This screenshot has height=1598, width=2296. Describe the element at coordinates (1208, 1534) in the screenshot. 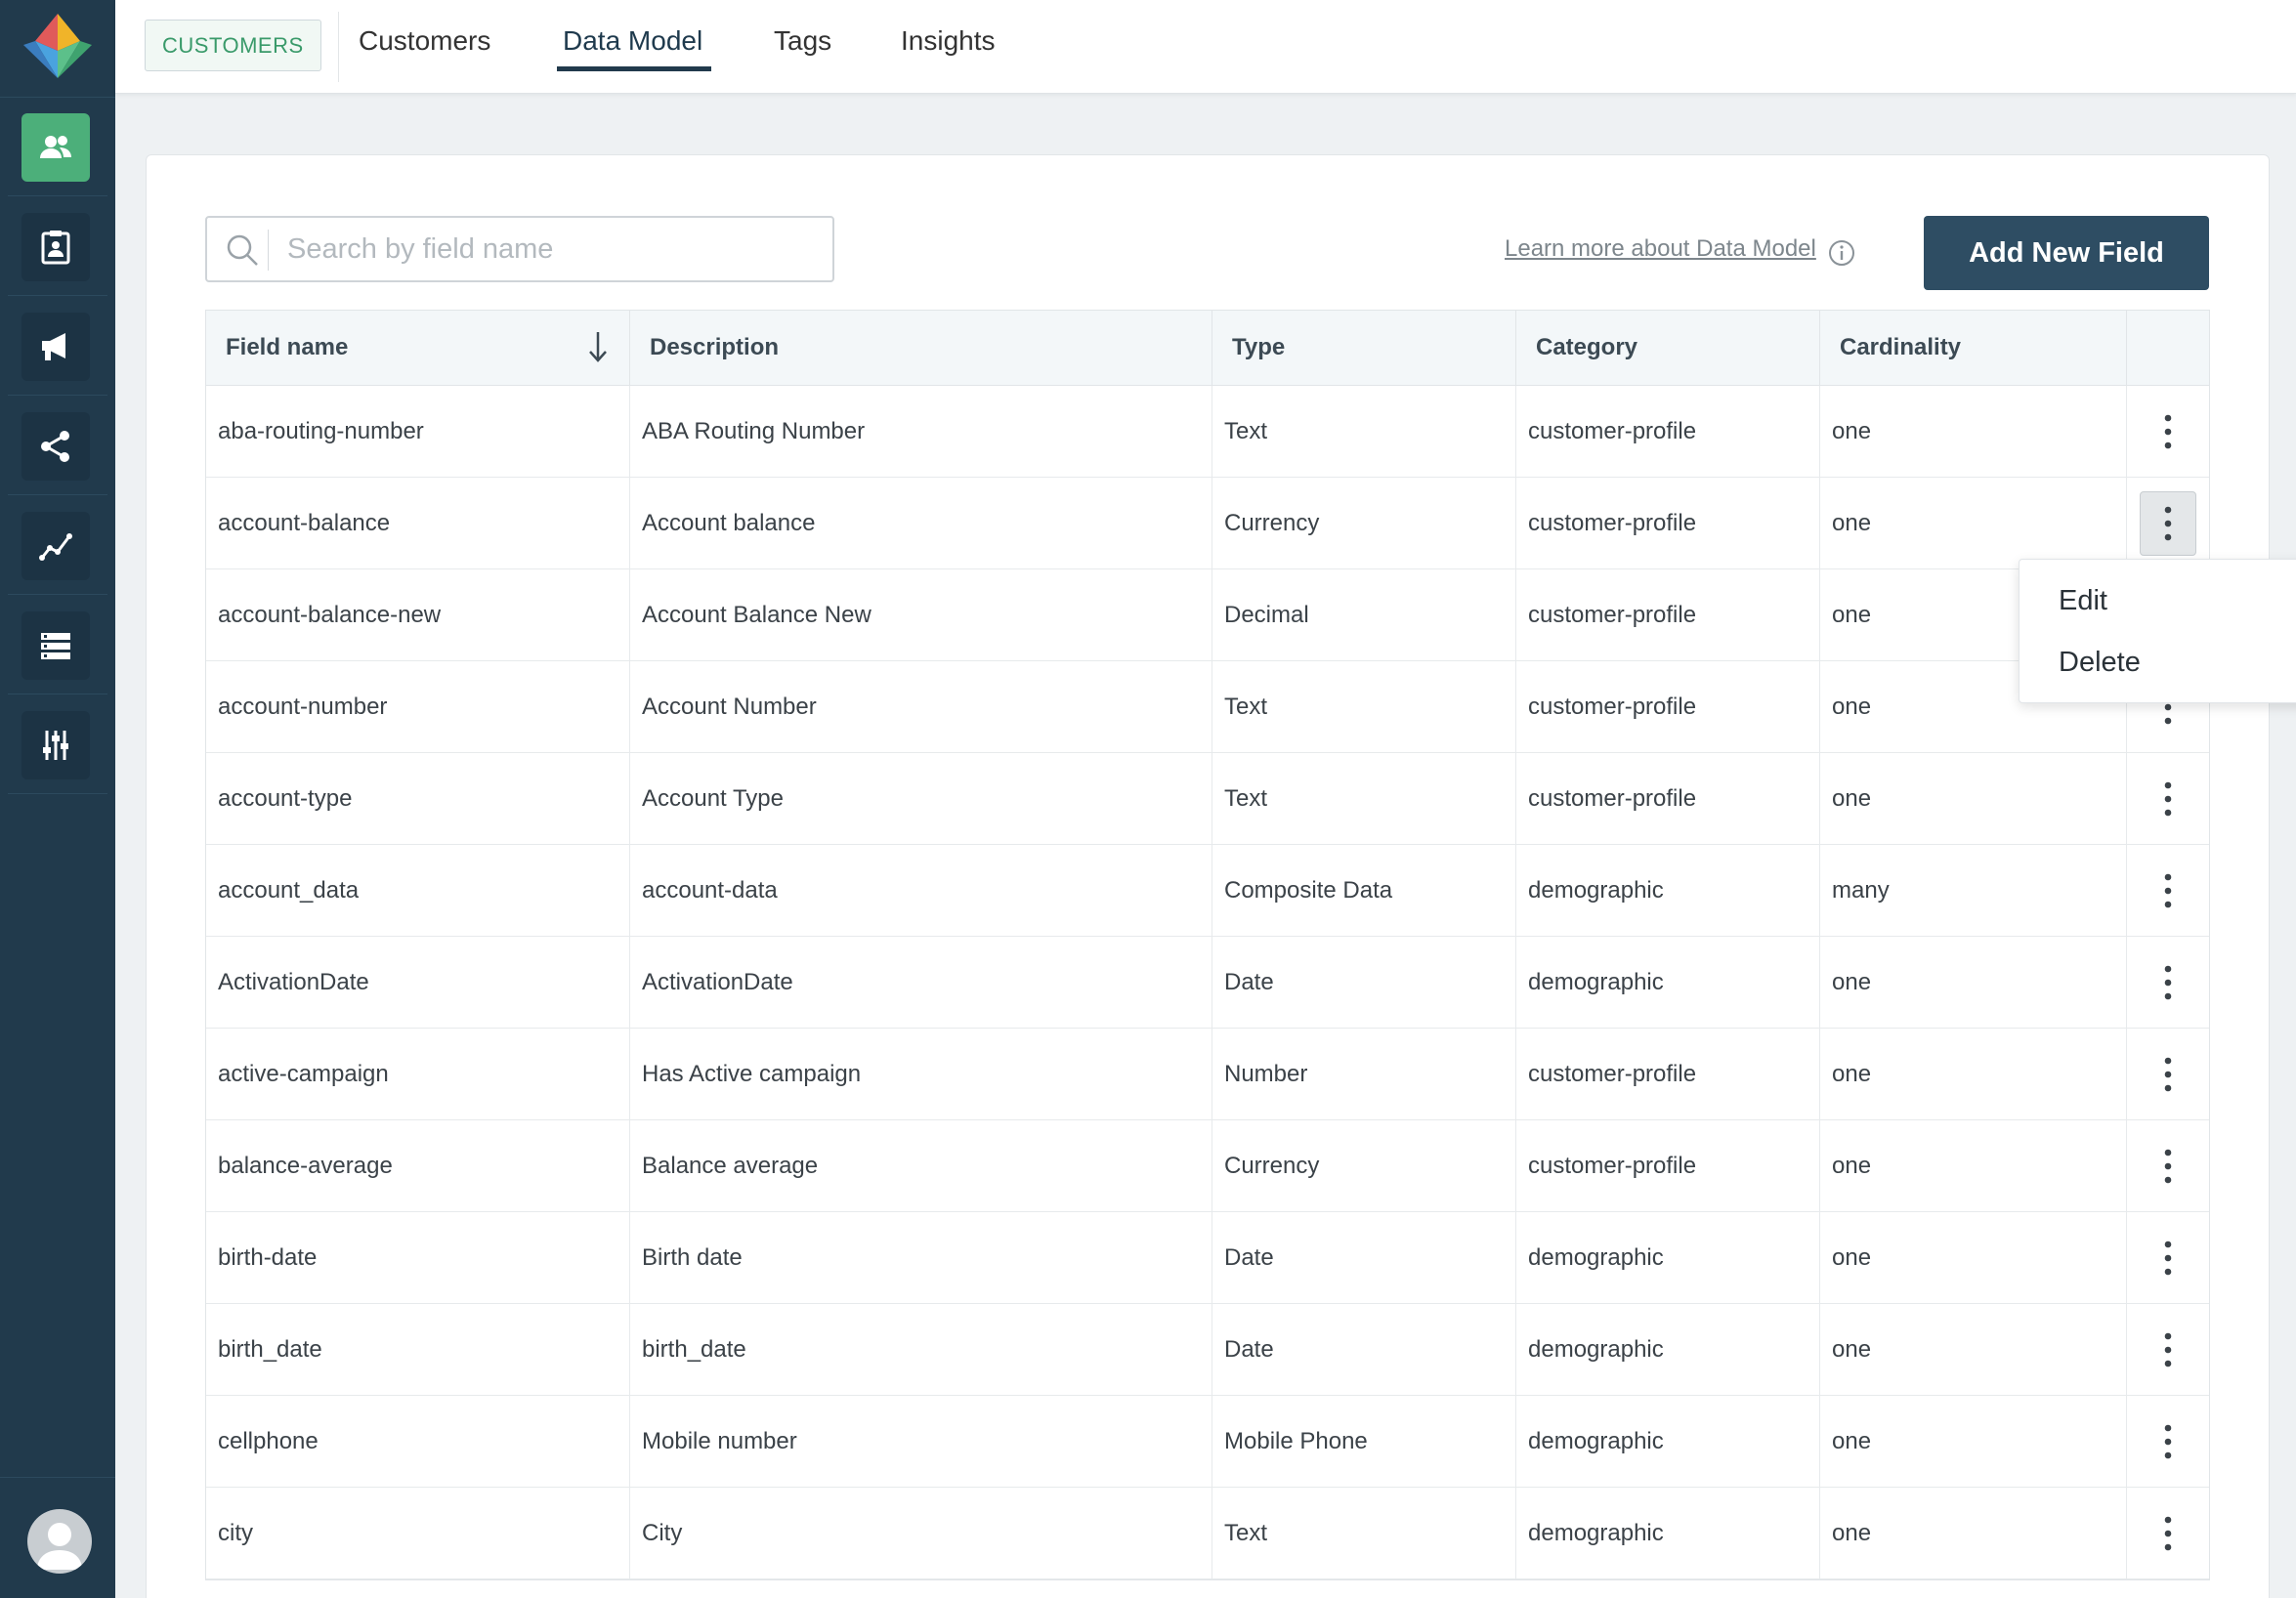

I see `table-row: city City Text demographic one` at that location.